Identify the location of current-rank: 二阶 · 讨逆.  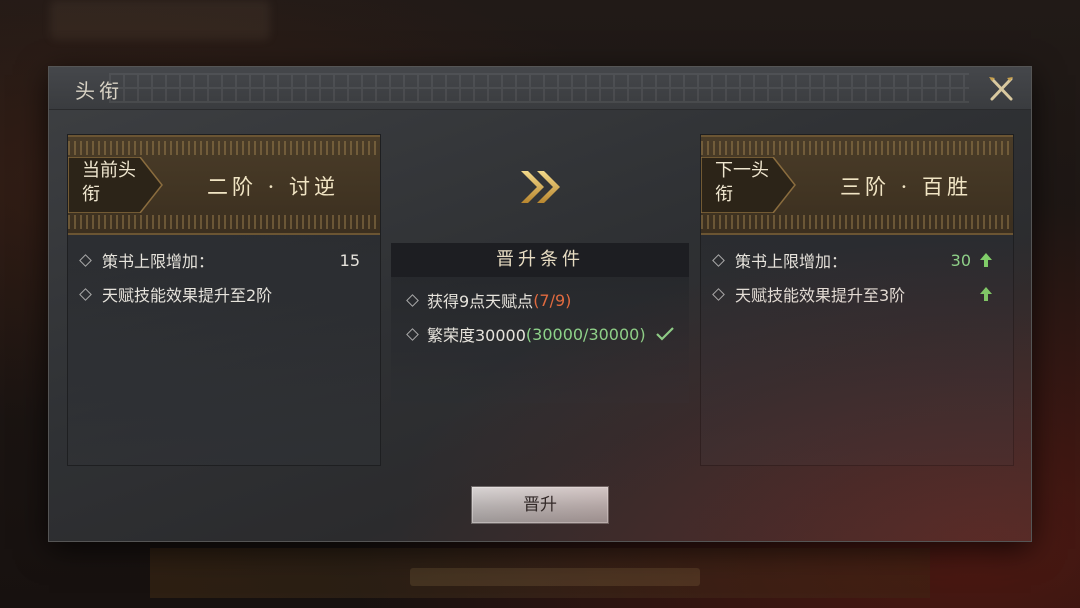
(273, 187).